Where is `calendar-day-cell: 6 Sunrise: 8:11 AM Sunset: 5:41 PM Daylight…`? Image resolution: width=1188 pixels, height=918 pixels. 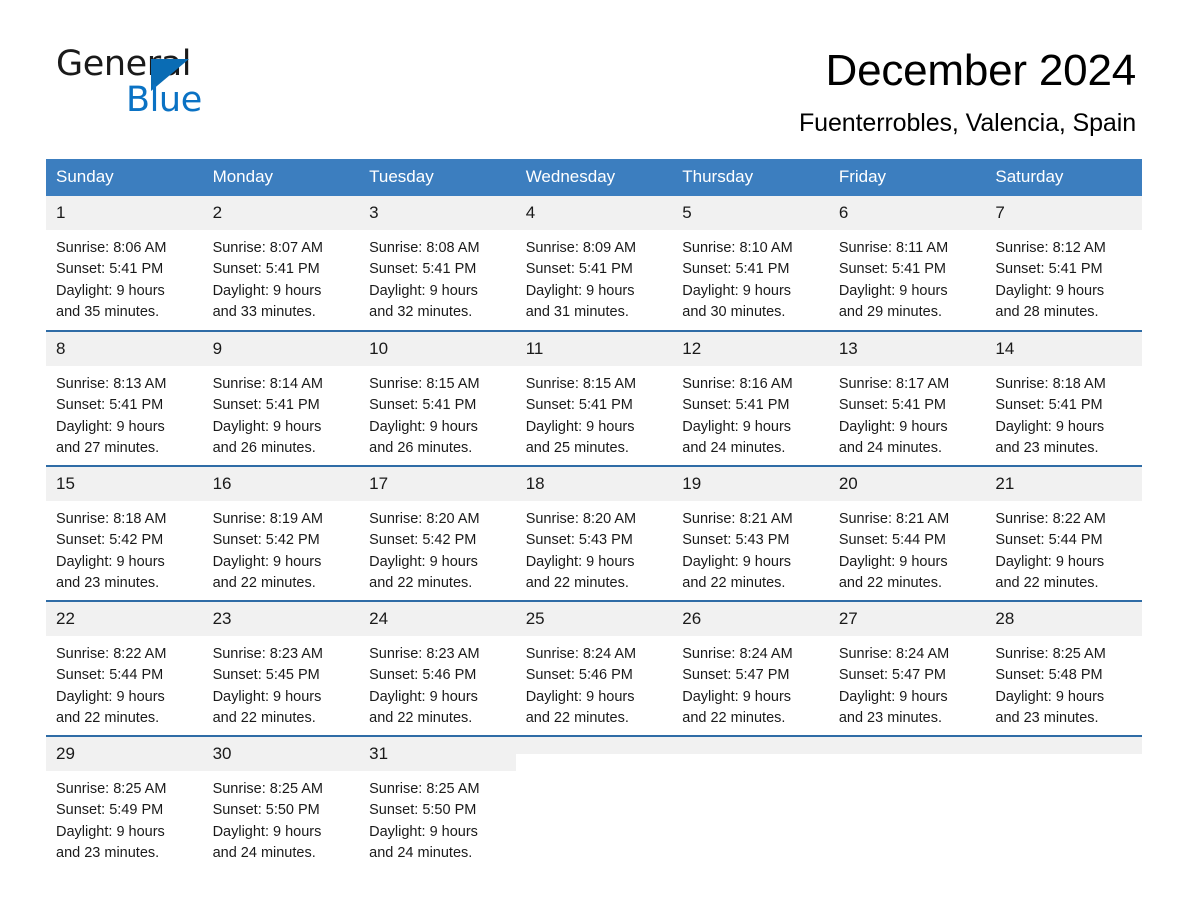 calendar-day-cell: 6 Sunrise: 8:11 AM Sunset: 5:41 PM Daylight… is located at coordinates (907, 263).